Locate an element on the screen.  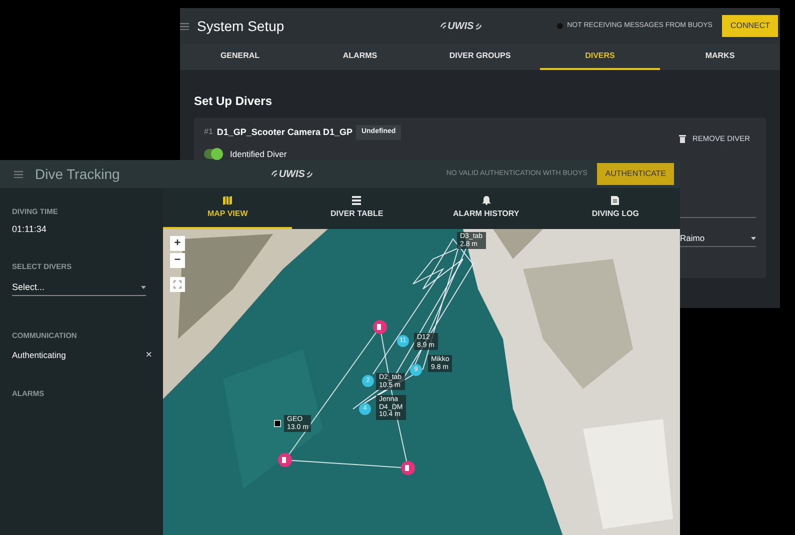
communication-status: Authenticating is located at coordinates (39, 355).